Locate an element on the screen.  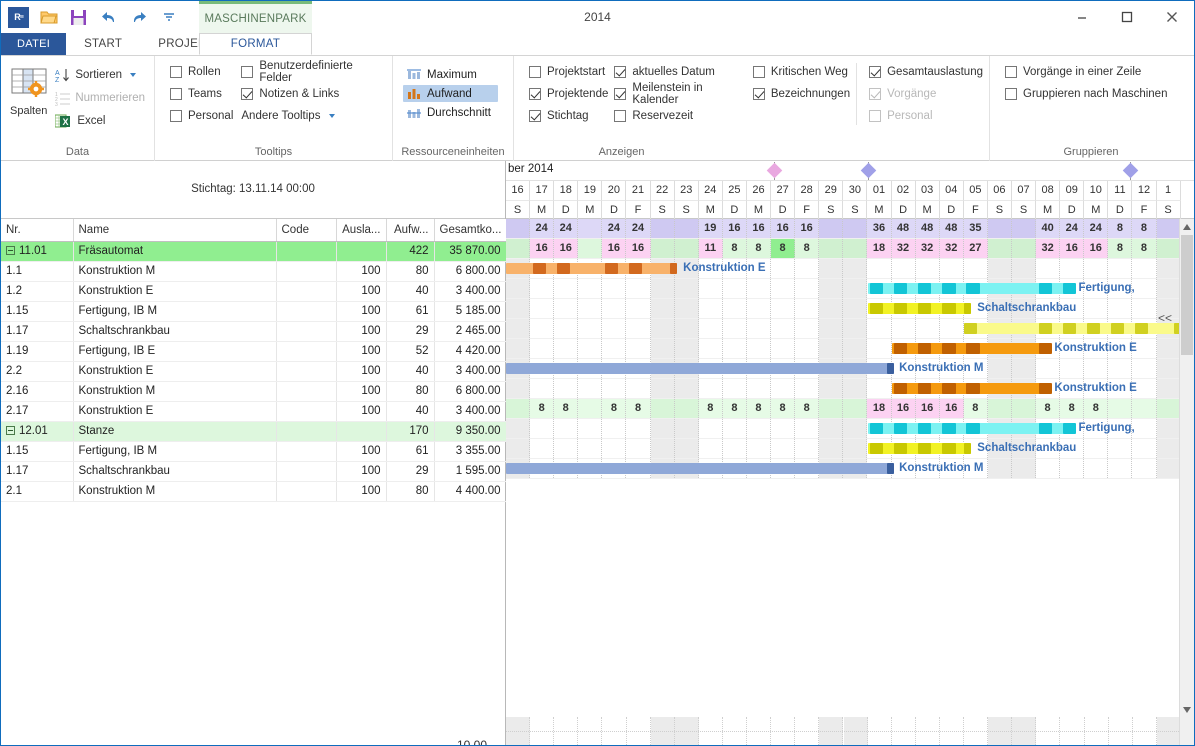
gantt-bar-label: Konstruktion M is located at coordinates (941, 468).